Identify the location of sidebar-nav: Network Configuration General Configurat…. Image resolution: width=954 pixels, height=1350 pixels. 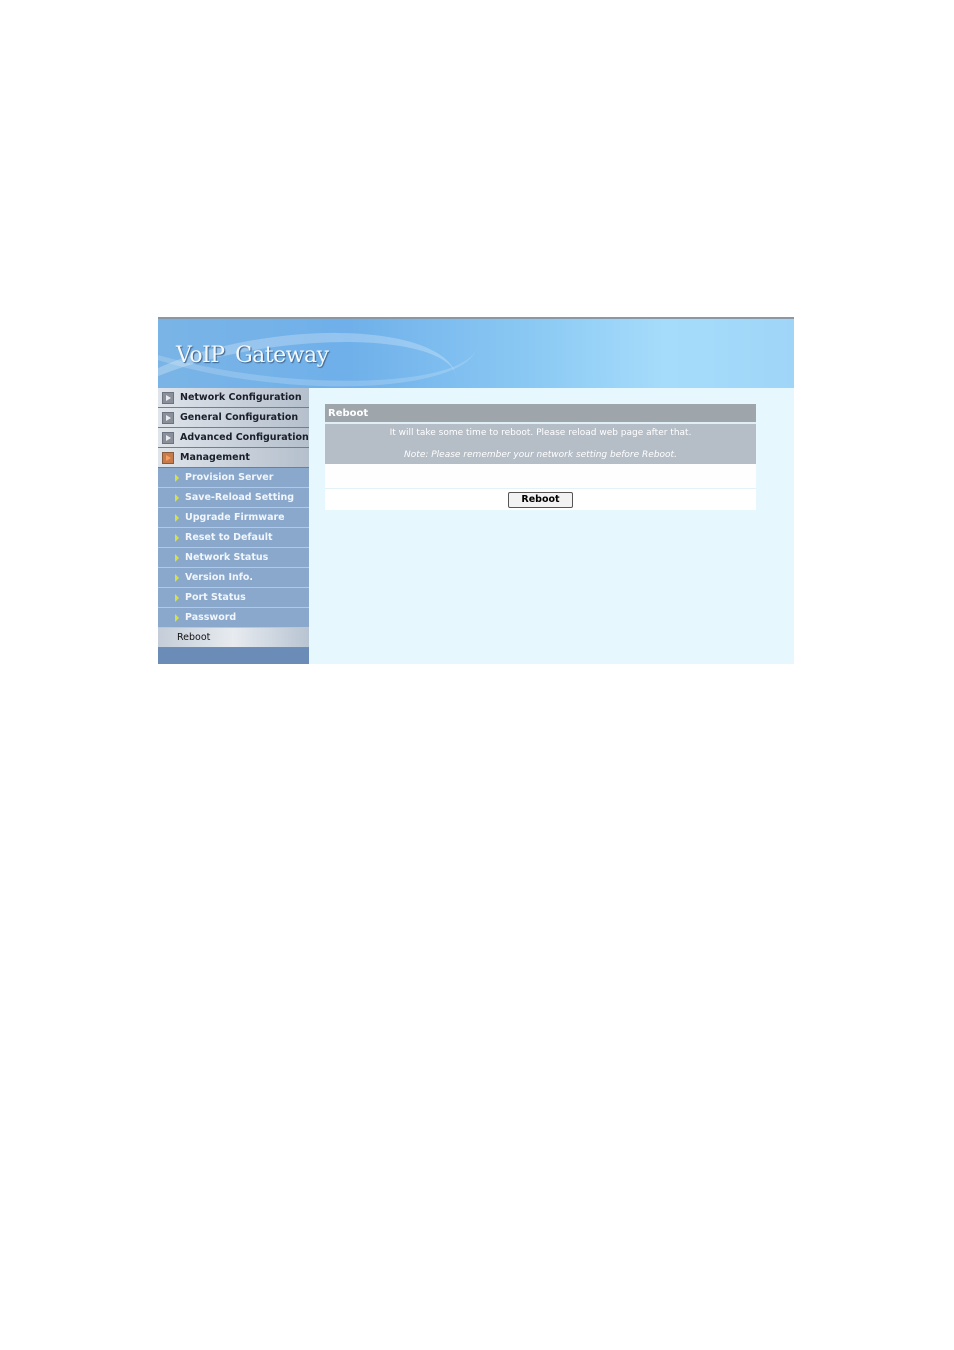
(233, 526).